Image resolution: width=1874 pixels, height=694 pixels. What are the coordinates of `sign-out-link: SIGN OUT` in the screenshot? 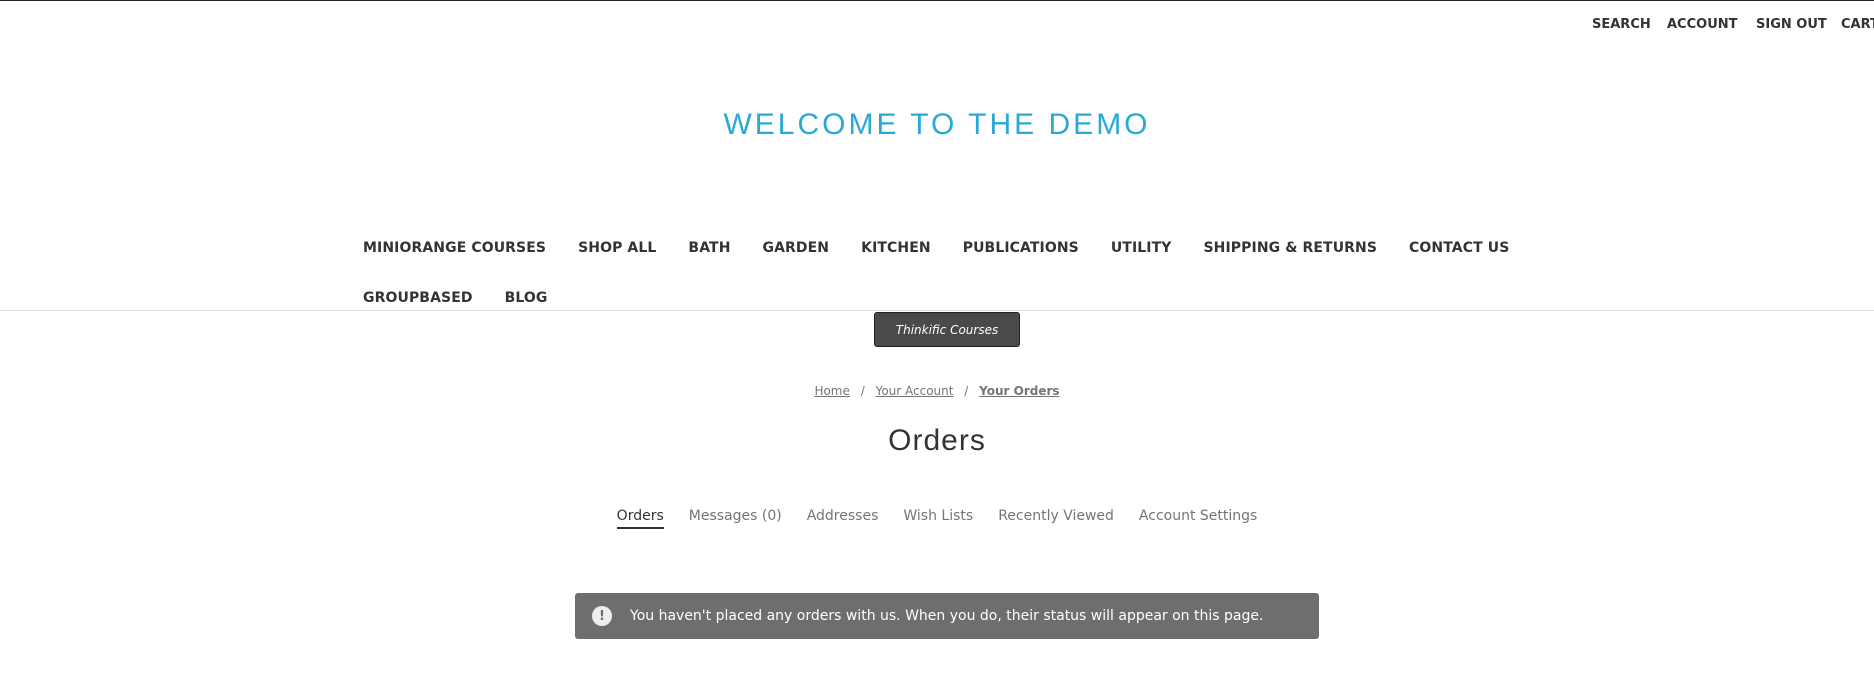 It's located at (1791, 24).